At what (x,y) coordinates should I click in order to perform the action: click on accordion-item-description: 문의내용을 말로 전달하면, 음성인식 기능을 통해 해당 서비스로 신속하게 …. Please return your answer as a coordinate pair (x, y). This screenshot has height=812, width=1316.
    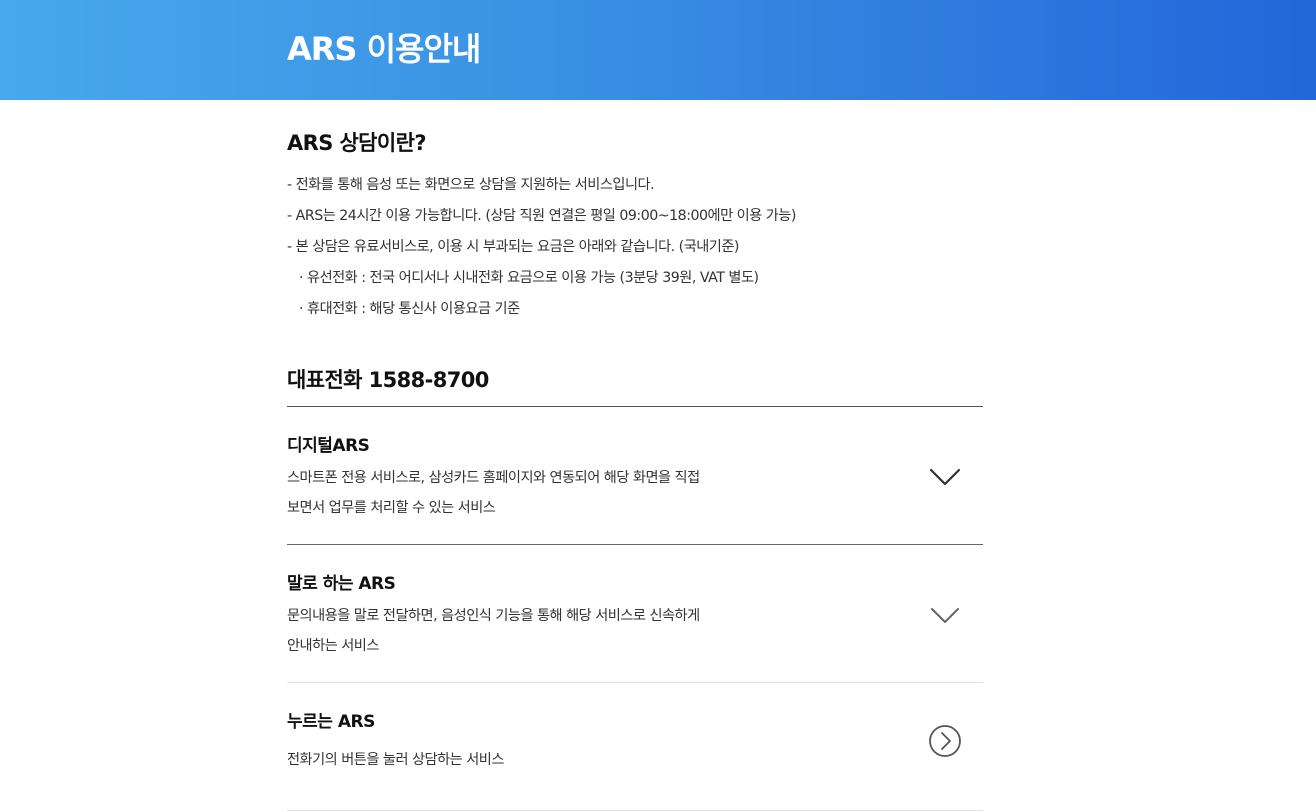
    Looking at the image, I should click on (547, 631).